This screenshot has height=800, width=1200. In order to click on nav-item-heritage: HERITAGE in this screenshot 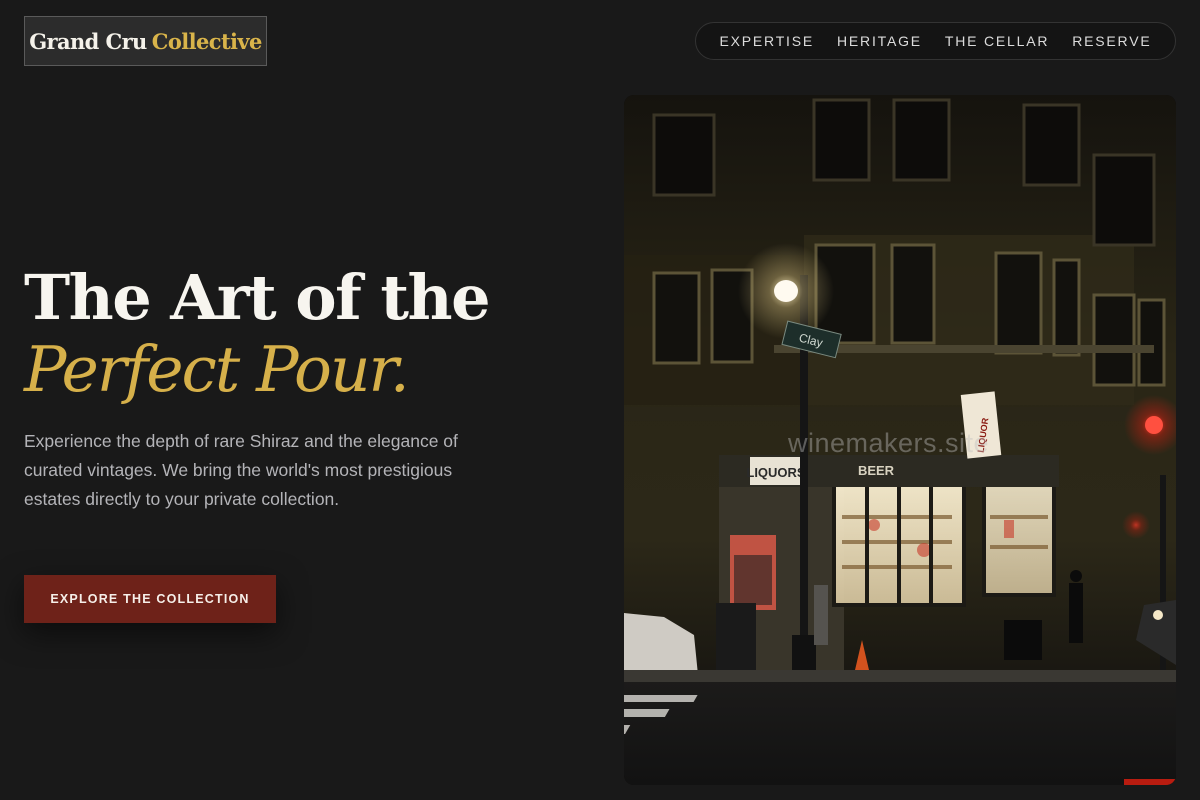, I will do `click(879, 41)`.